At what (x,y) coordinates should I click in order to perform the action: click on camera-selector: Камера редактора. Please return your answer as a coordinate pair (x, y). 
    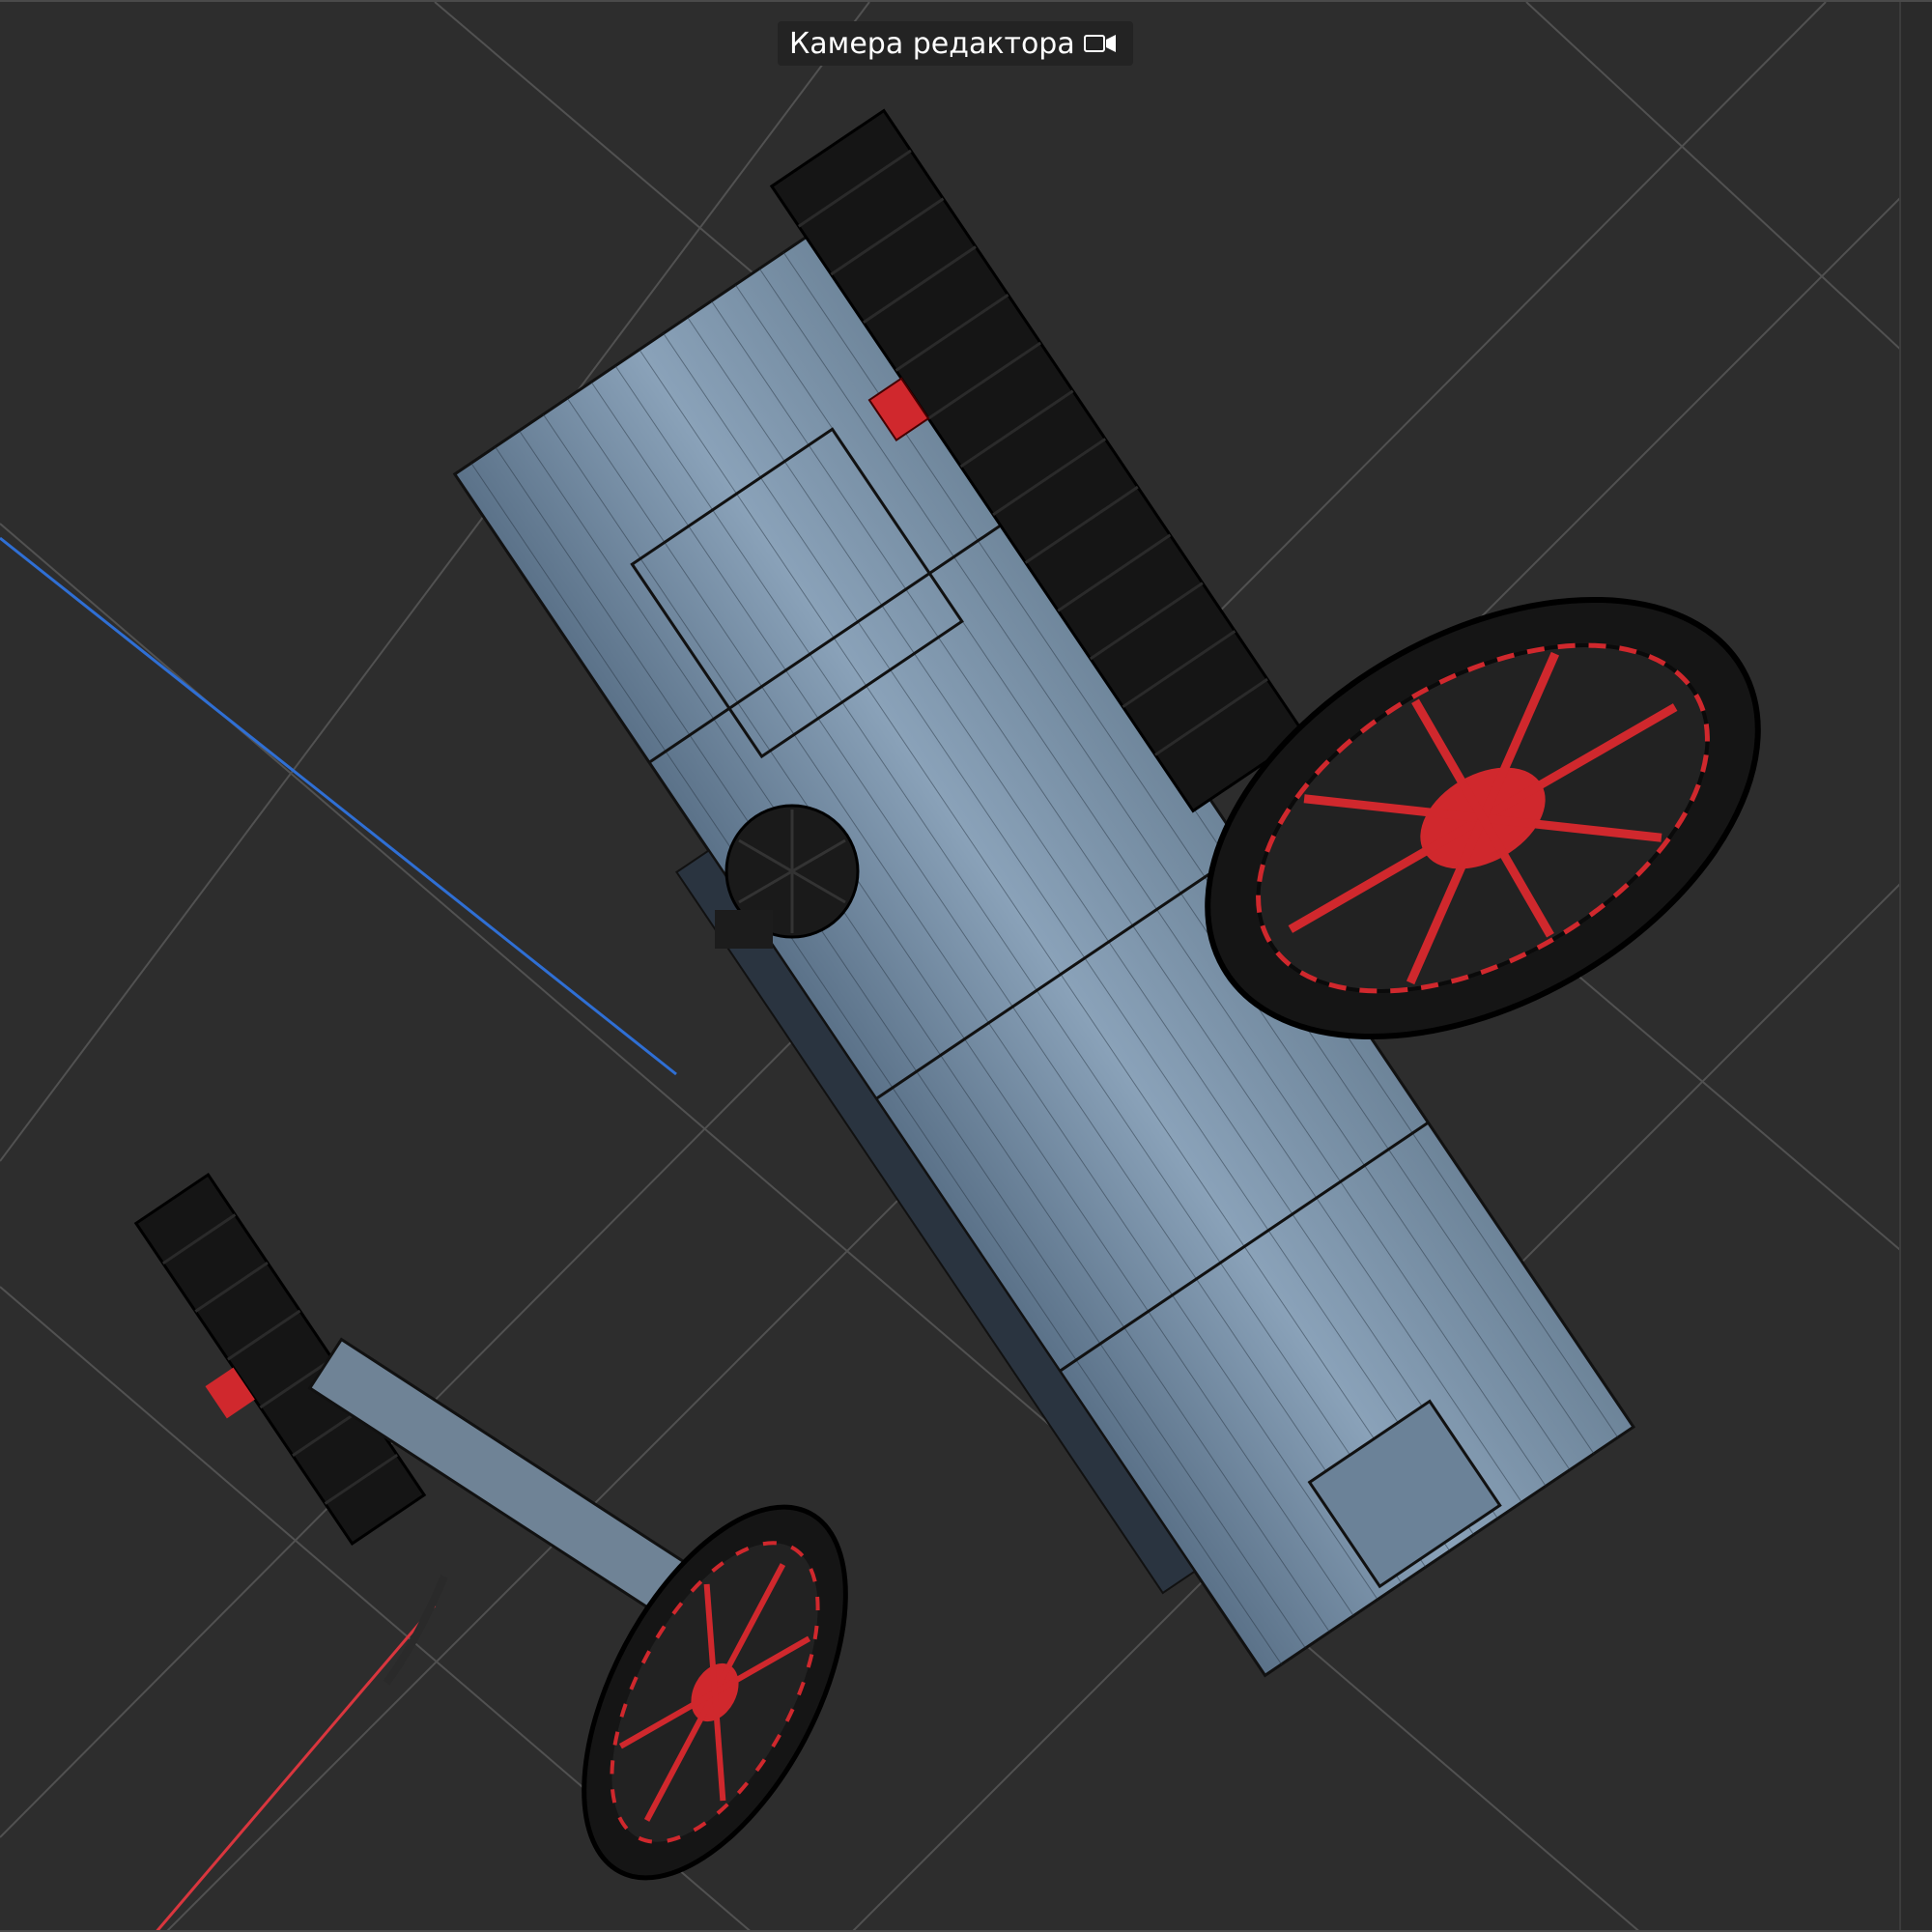
    Looking at the image, I should click on (955, 43).